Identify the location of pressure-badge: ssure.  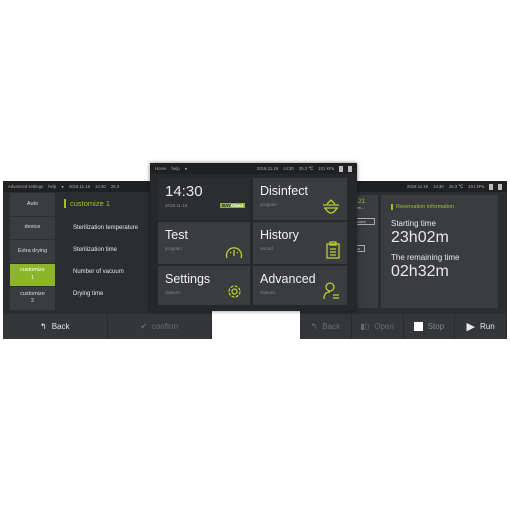
(365, 221).